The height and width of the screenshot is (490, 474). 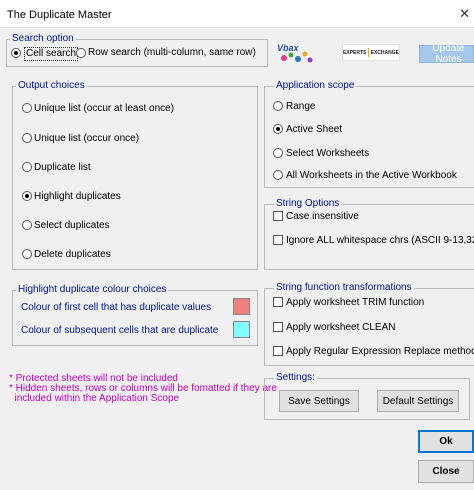 I want to click on save-settings-button: Save Settings, so click(x=319, y=401).